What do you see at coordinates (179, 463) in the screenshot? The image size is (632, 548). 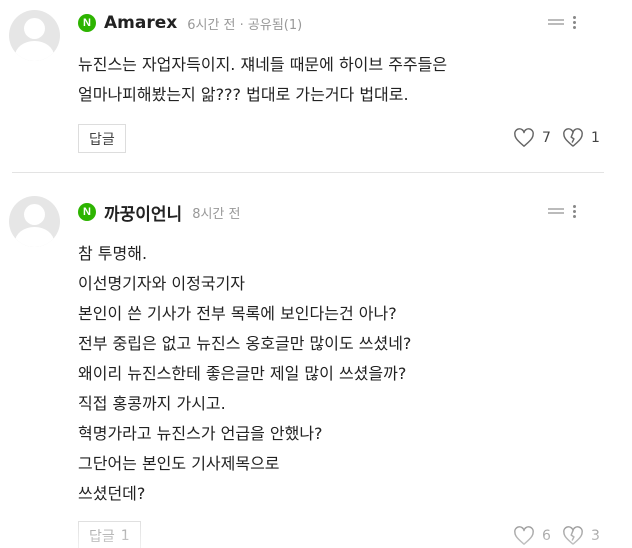 I see `comment-line: 그단어는 본인도 기사제목으로` at bounding box center [179, 463].